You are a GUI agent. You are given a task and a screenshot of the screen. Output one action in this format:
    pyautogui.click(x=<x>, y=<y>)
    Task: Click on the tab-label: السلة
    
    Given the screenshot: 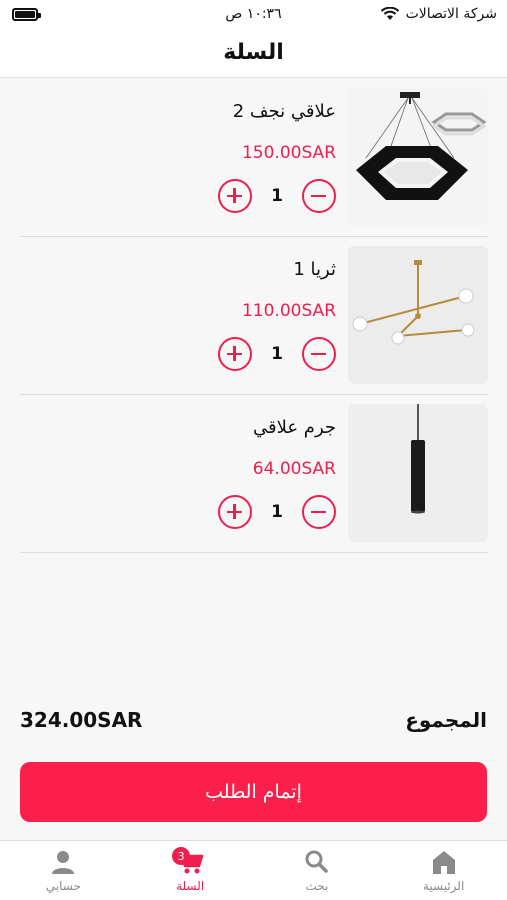 What is the action you would take?
    pyautogui.click(x=190, y=886)
    